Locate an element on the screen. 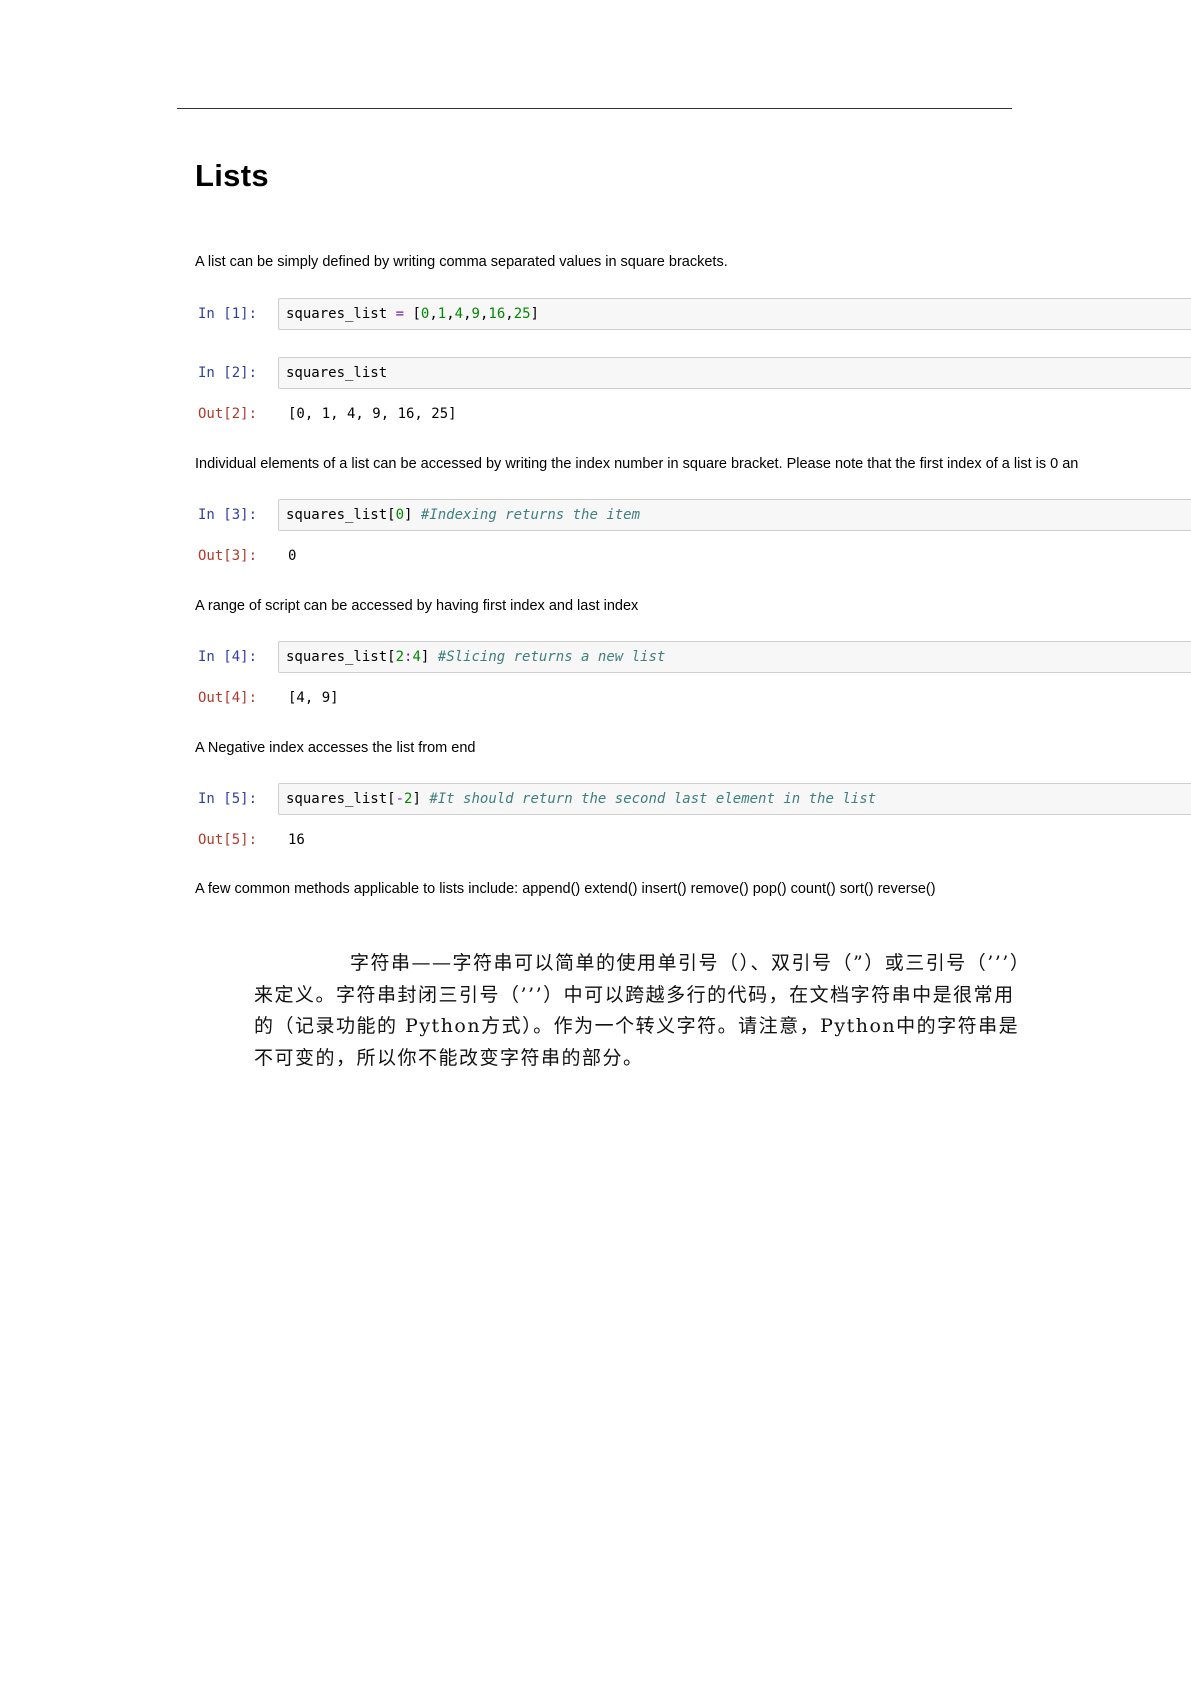  output-2: [0, 1, 4, 9, 16, 25] is located at coordinates (372, 414).